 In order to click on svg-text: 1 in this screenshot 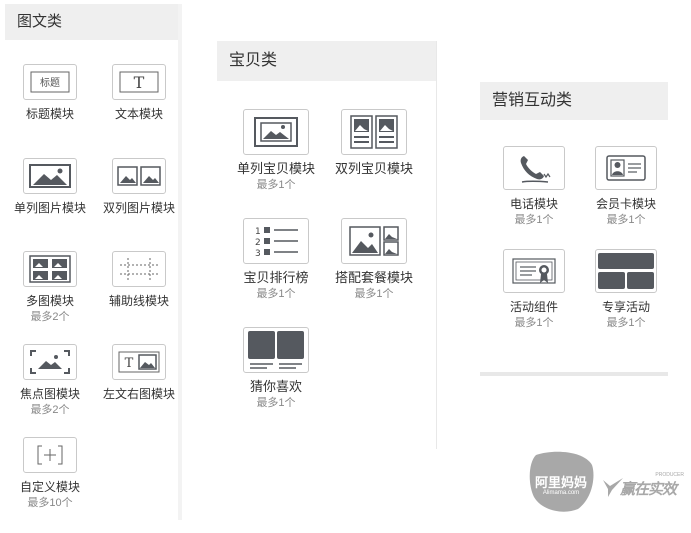, I will do `click(258, 232)`.